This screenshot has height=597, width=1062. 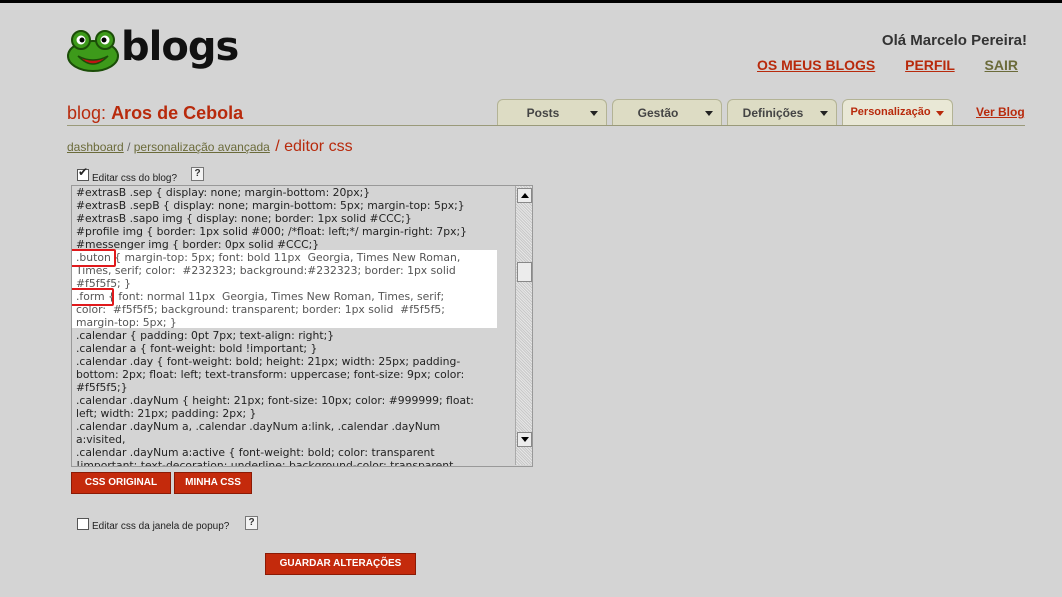 I want to click on greeting: Olá Marcelo Pereira!, so click(x=954, y=40).